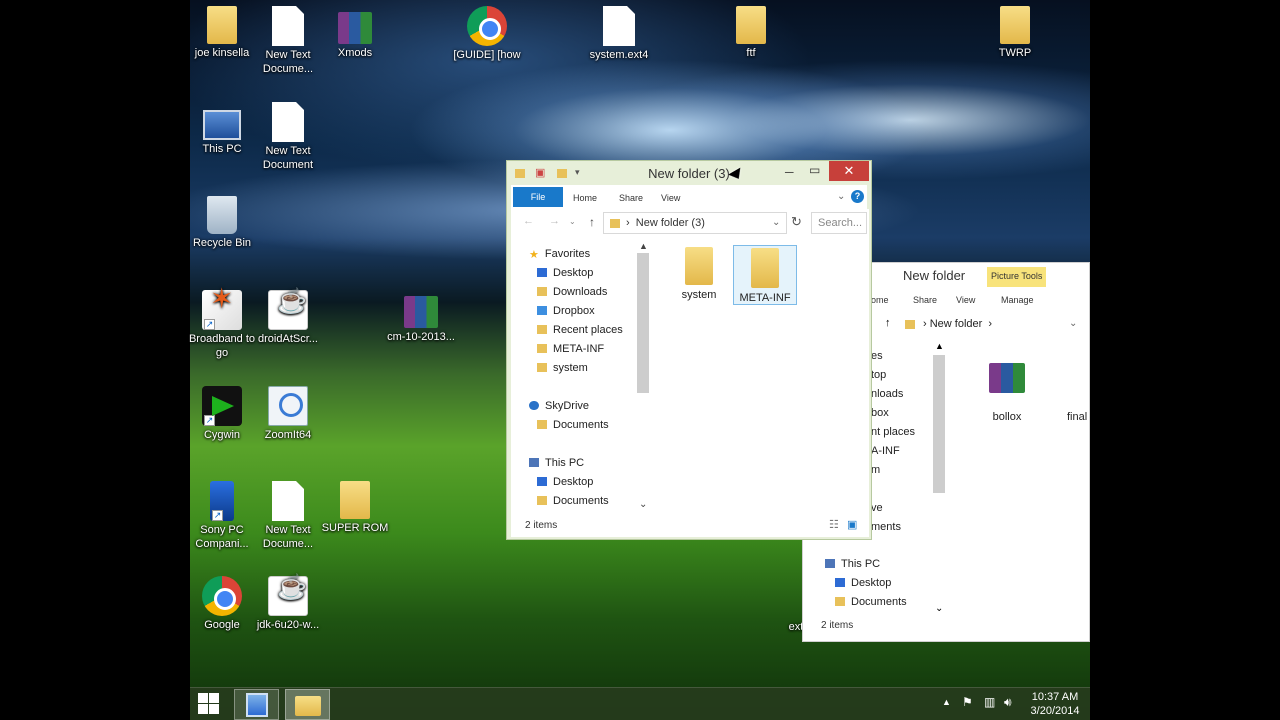 The height and width of the screenshot is (720, 1280). I want to click on nav-favorites: es, so click(893, 356).